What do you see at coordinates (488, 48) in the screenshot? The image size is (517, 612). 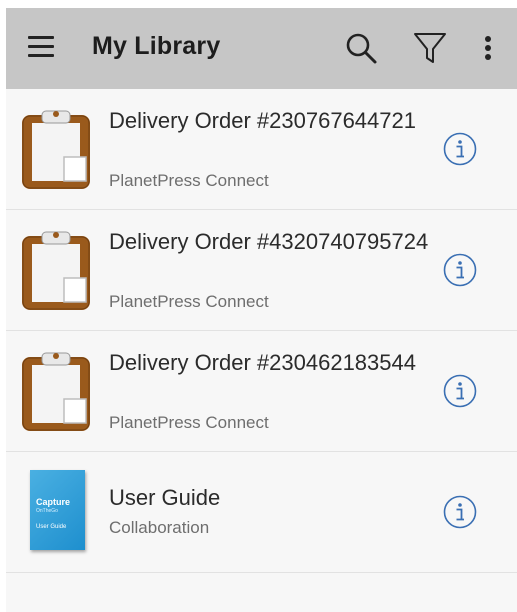 I see `more-vert-icon` at bounding box center [488, 48].